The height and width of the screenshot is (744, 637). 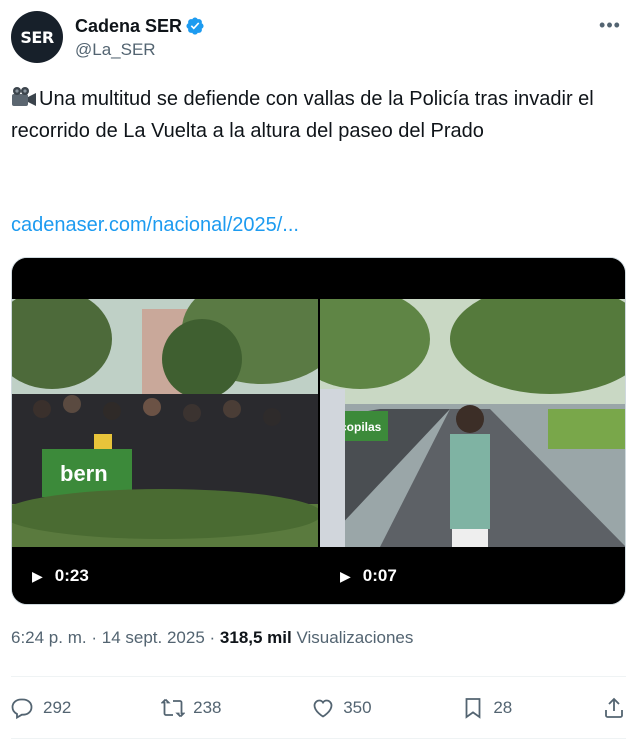 What do you see at coordinates (57, 707) in the screenshot?
I see `reply-count: 292` at bounding box center [57, 707].